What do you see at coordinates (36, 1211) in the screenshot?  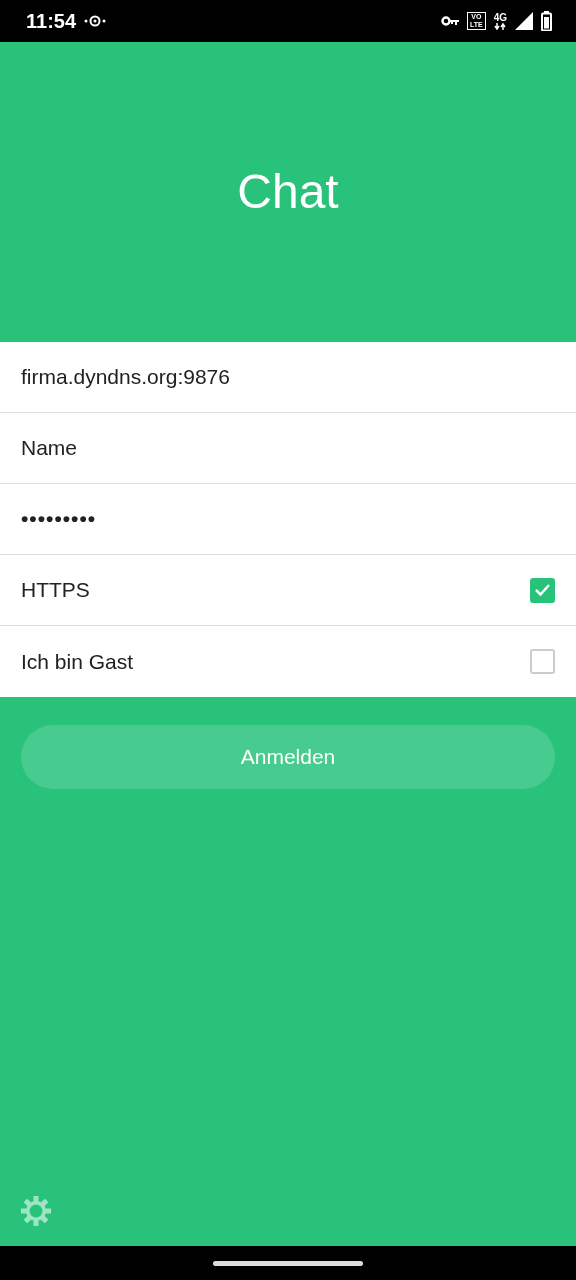 I see `settings-icon` at bounding box center [36, 1211].